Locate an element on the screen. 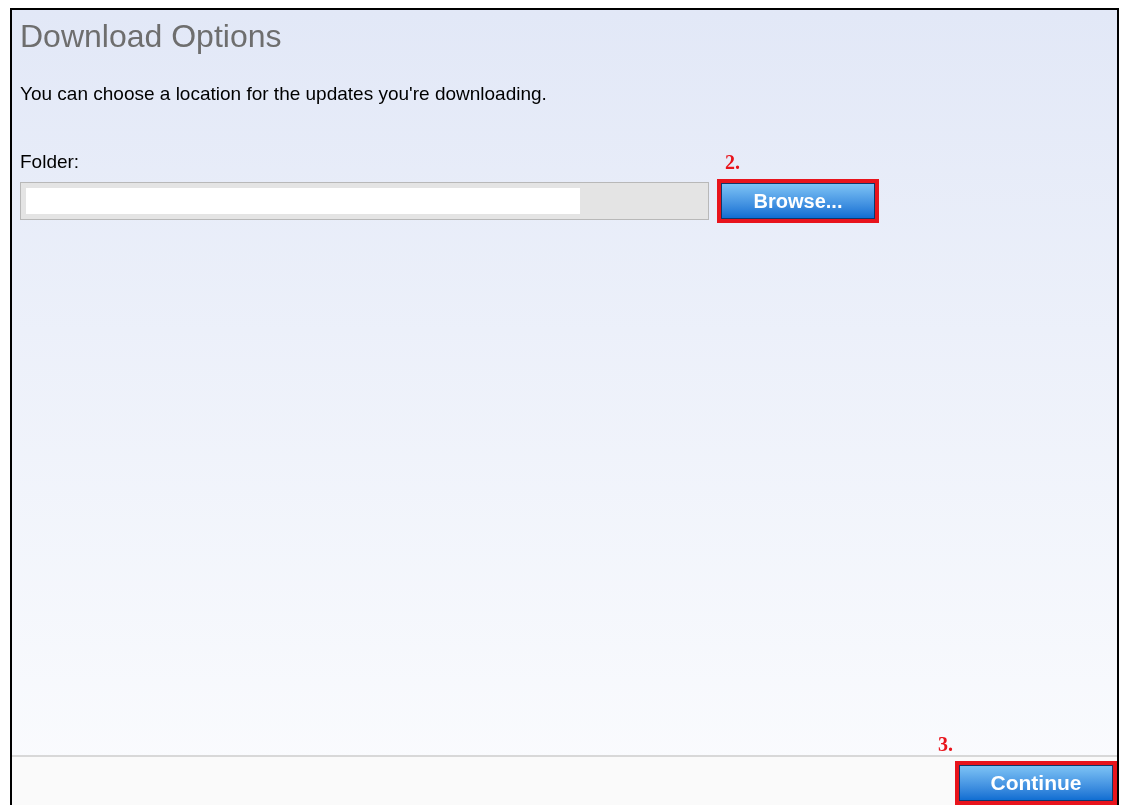 This screenshot has width=1127, height=805. step-number: 2. is located at coordinates (732, 162).